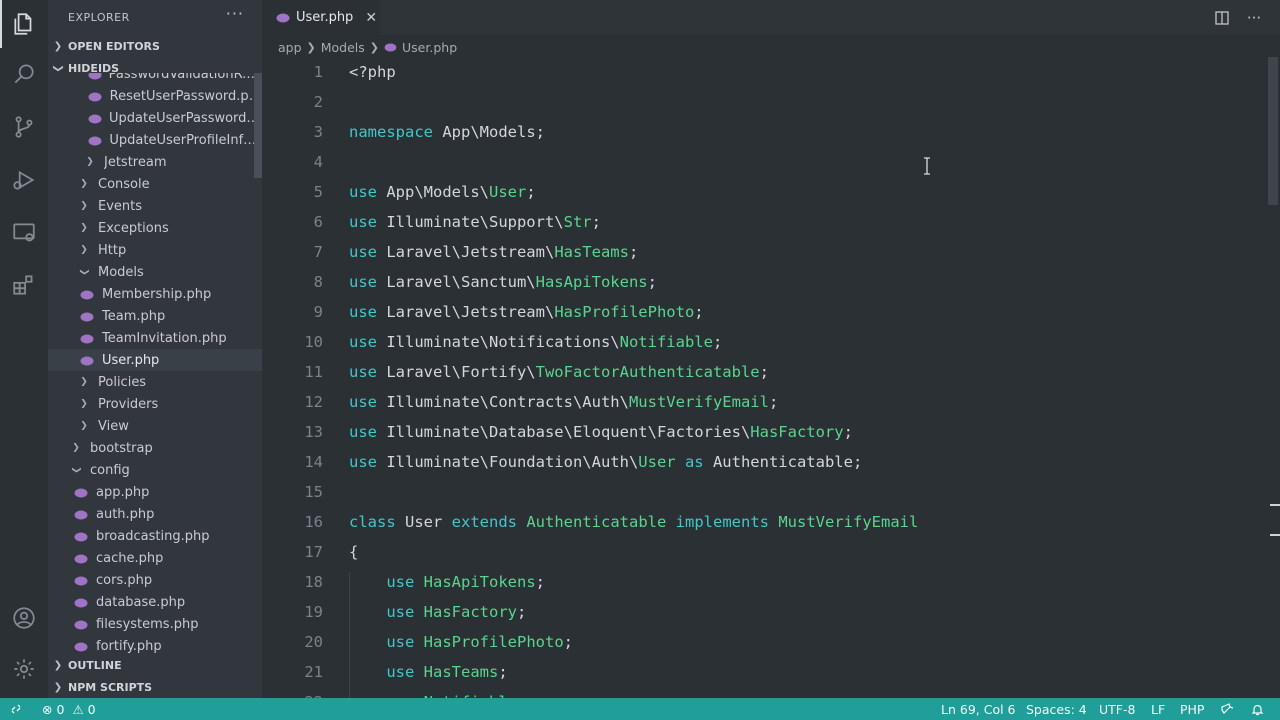 Image resolution: width=1280 pixels, height=720 pixels. What do you see at coordinates (155, 624) in the screenshot?
I see `file-item: filesystems.php` at bounding box center [155, 624].